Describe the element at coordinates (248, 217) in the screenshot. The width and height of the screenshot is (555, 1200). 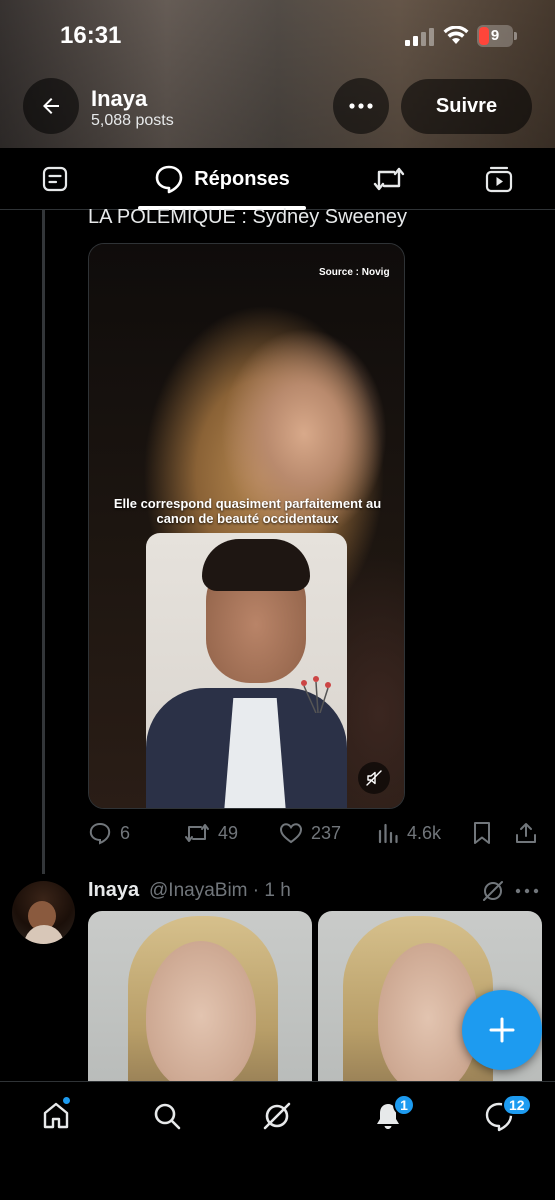
I see `tweet-text: LA POLEMIQUE : Sydney Sweeney` at that location.